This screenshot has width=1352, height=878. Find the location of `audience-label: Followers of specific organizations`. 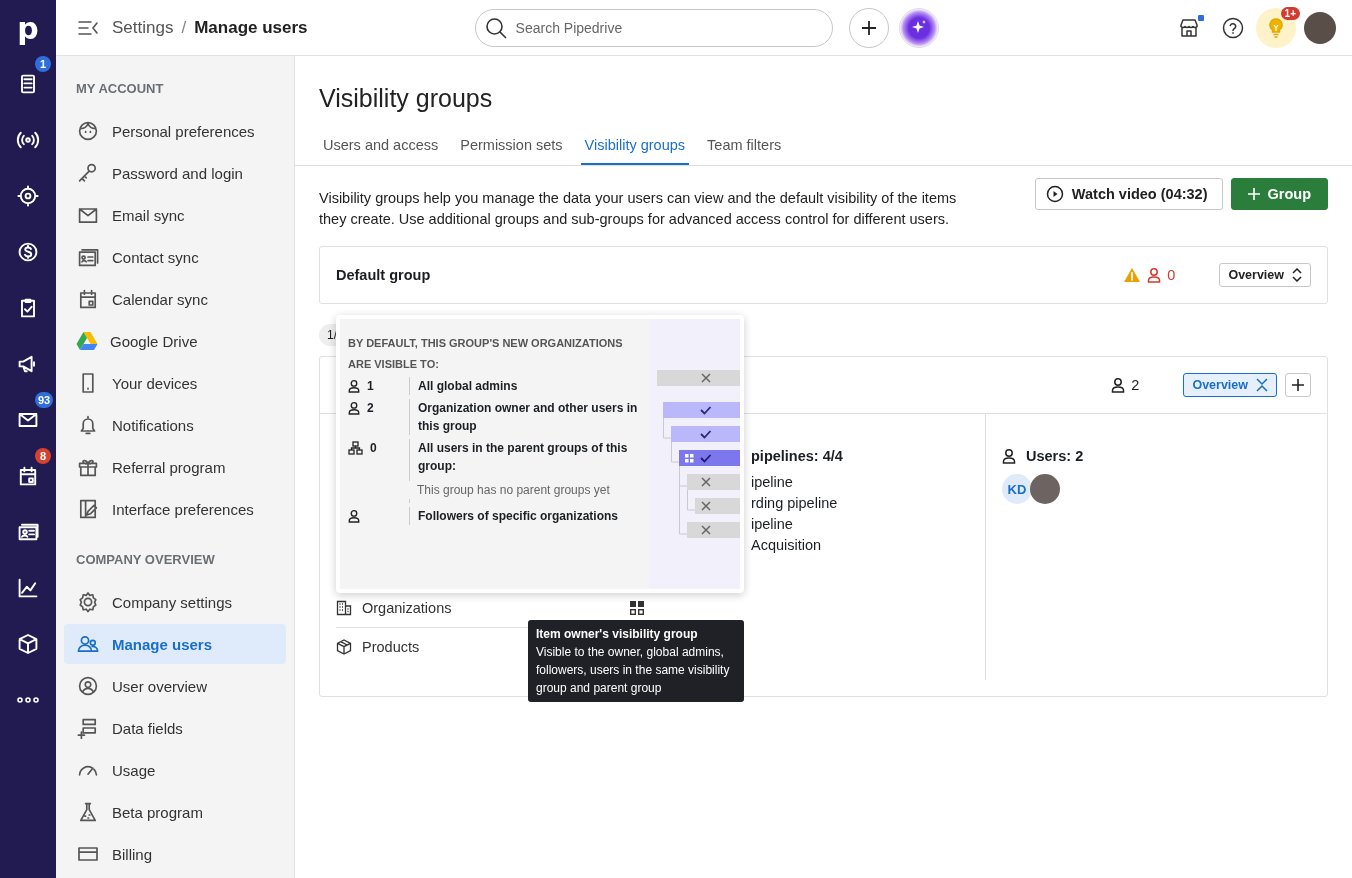

audience-label: Followers of specific organizations is located at coordinates (518, 516).